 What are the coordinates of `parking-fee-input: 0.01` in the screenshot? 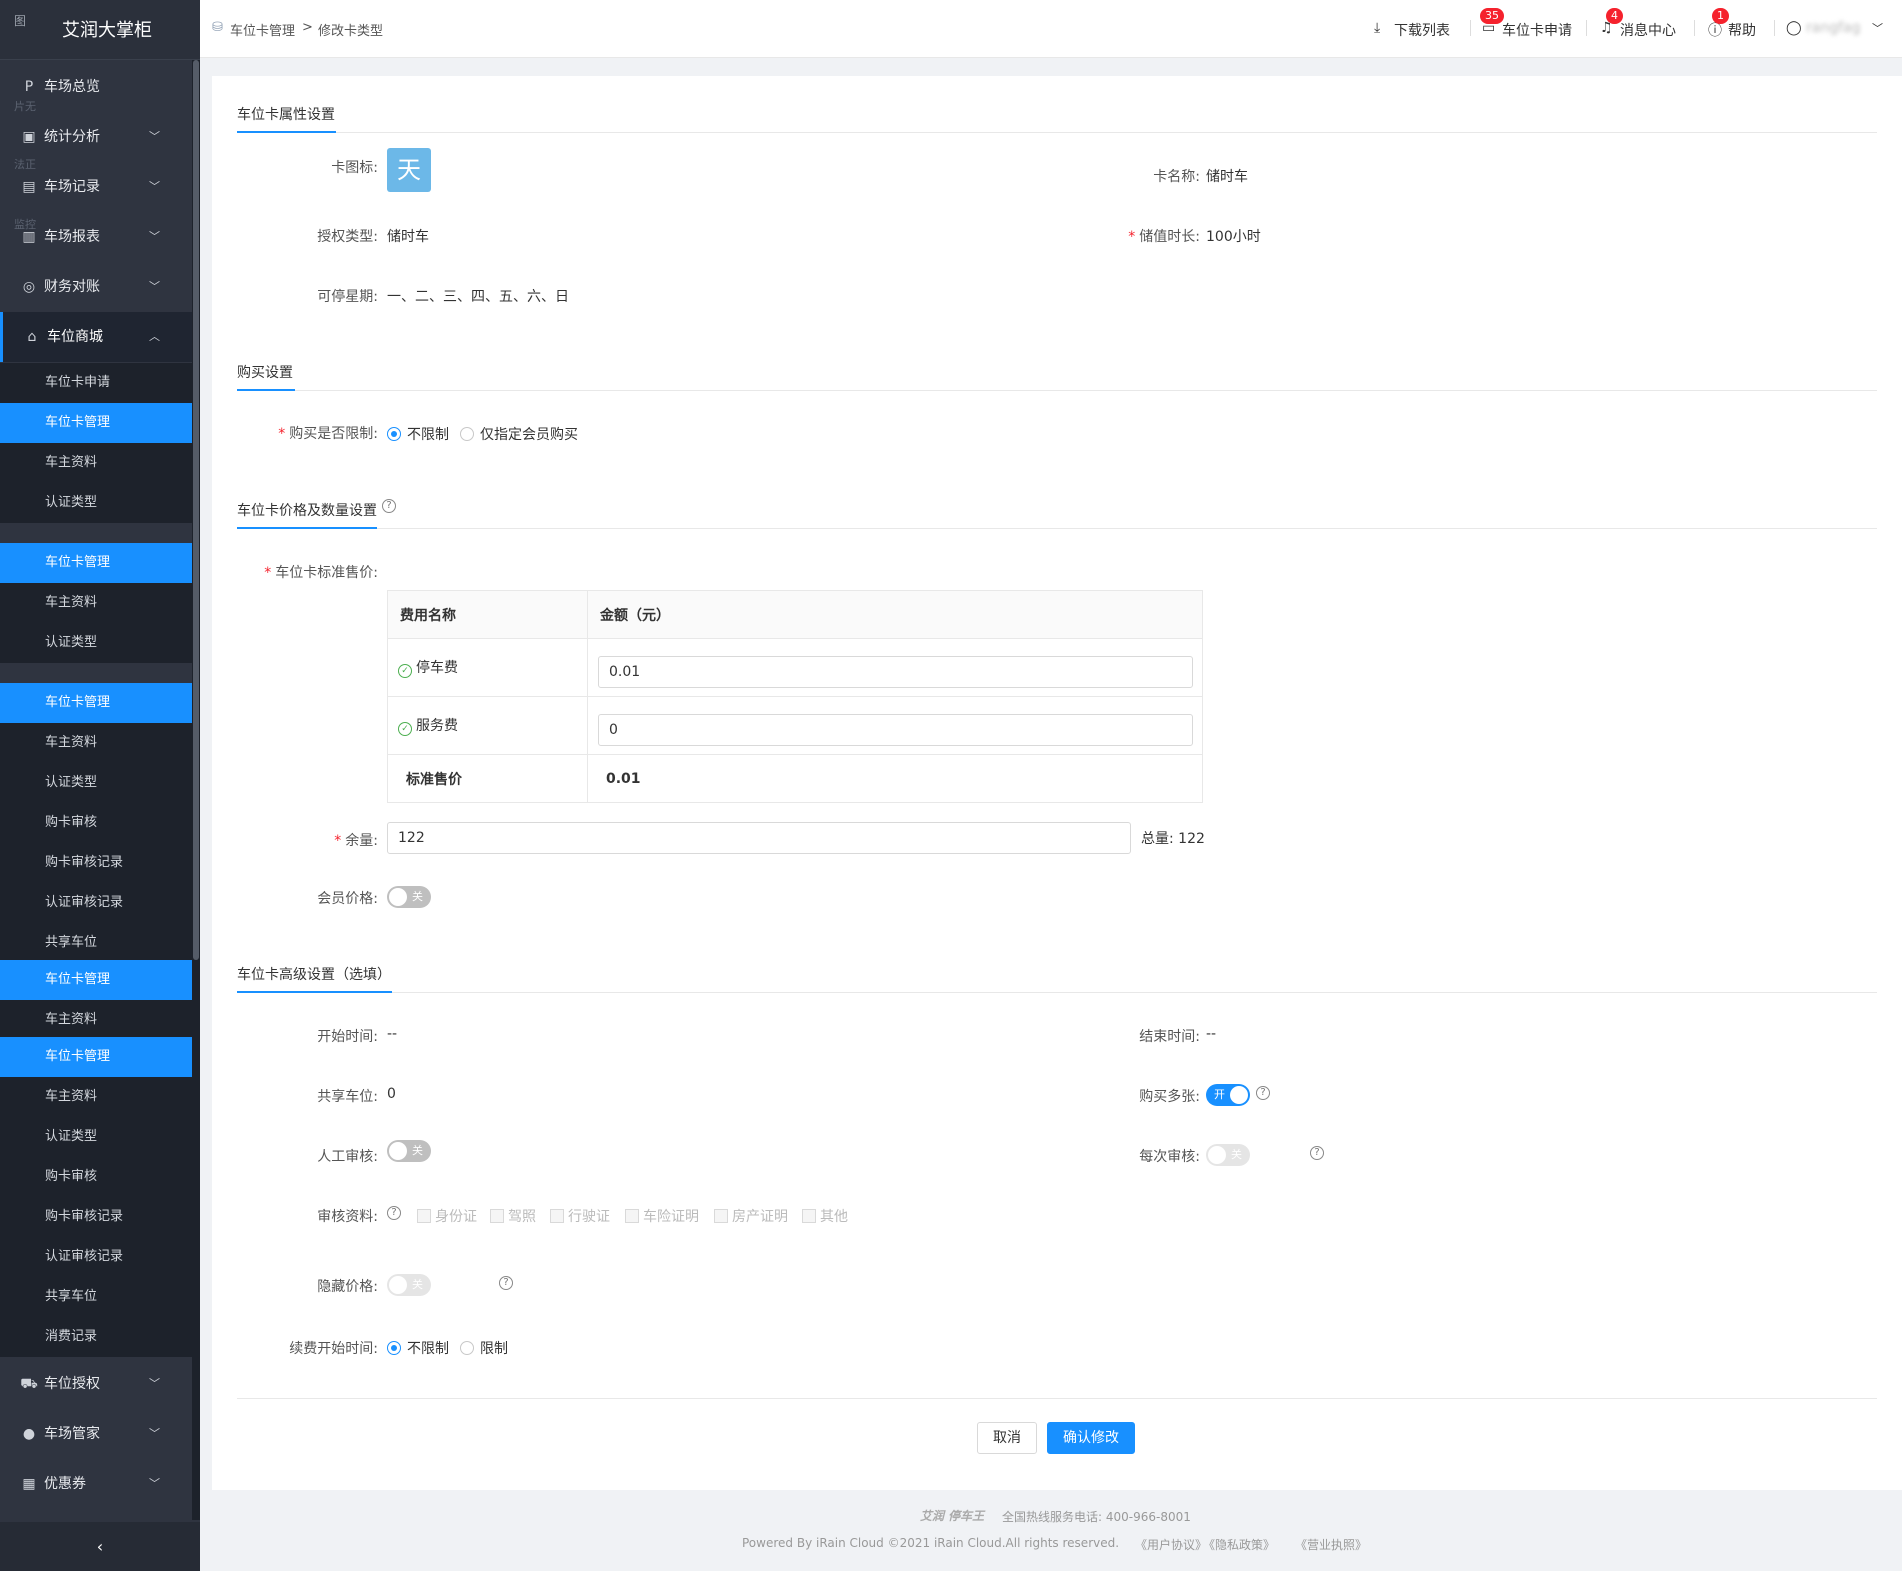 It's located at (895, 672).